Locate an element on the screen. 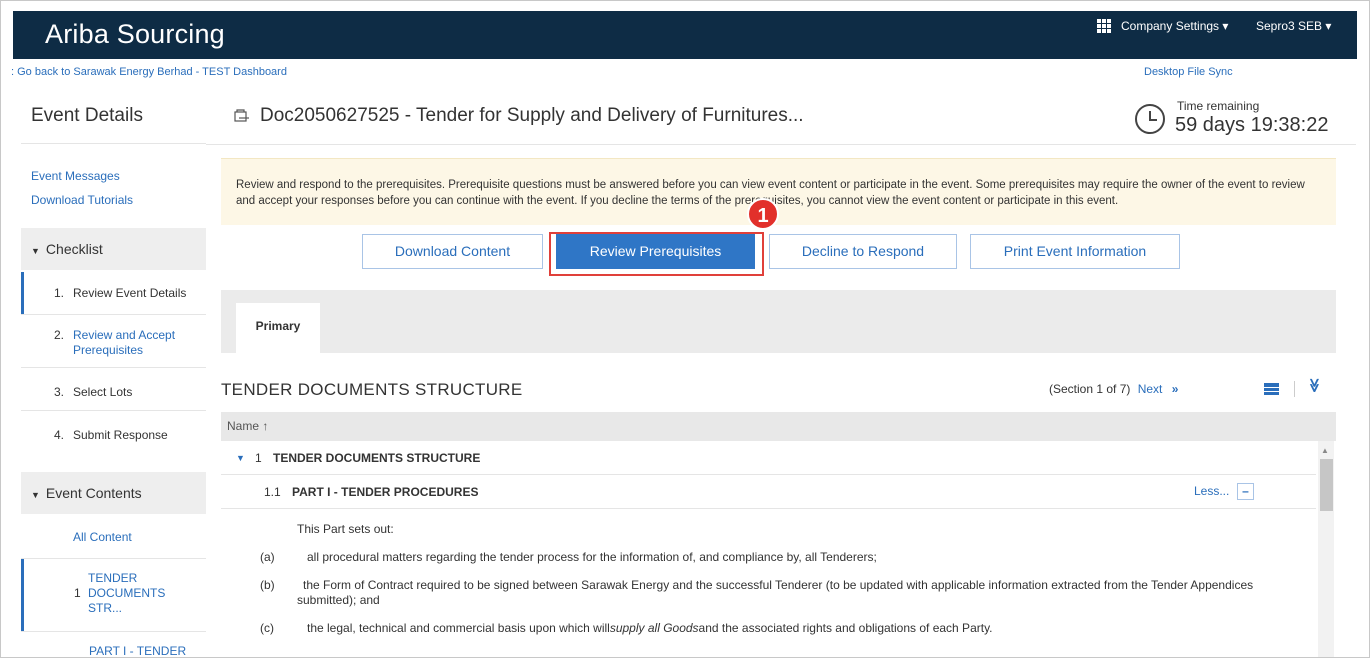 The image size is (1370, 658). checklist-step-2: 2. Review and Accept Prerequisites is located at coordinates (113, 341).